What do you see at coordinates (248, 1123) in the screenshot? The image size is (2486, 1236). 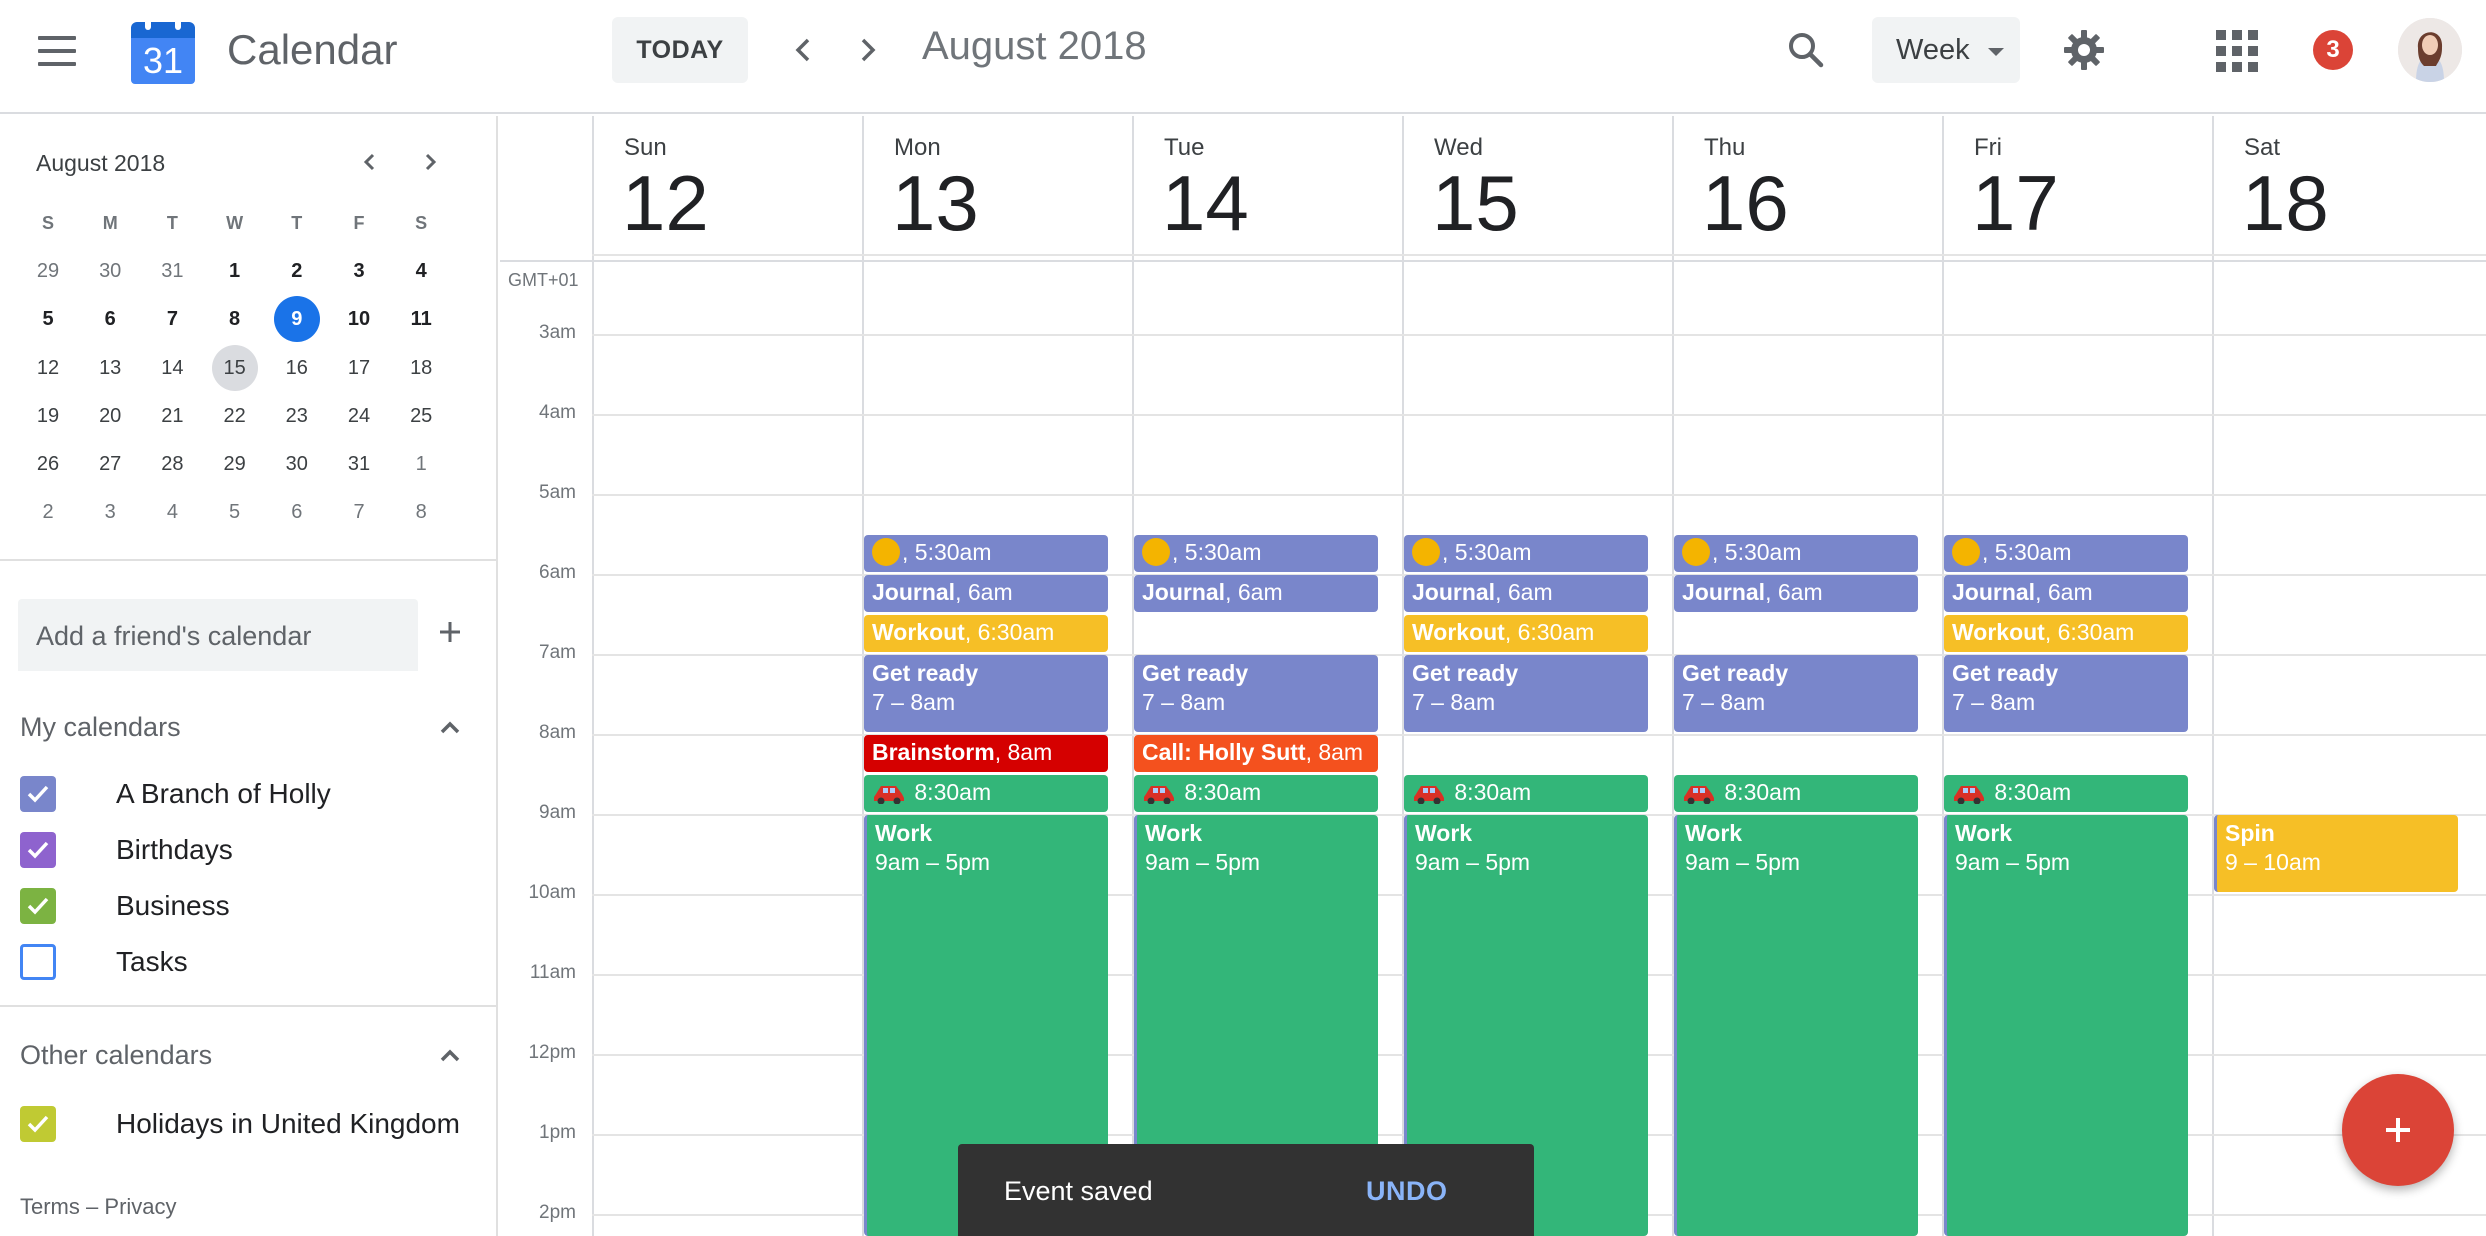 I see `calendar-item: Holidays in United Kingdom` at bounding box center [248, 1123].